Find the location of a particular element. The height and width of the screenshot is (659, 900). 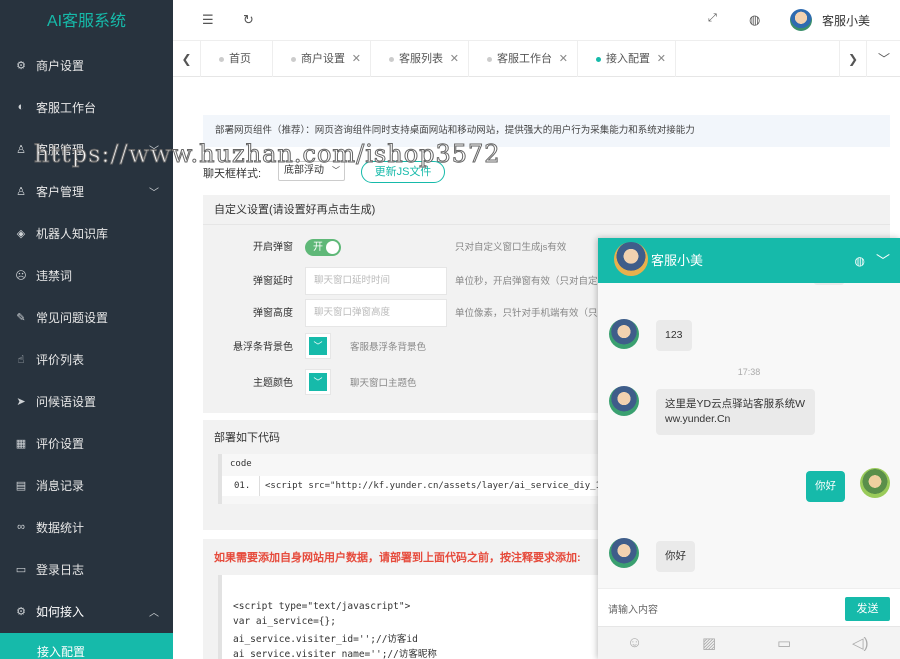

document-icon: ▤ is located at coordinates (21, 485).